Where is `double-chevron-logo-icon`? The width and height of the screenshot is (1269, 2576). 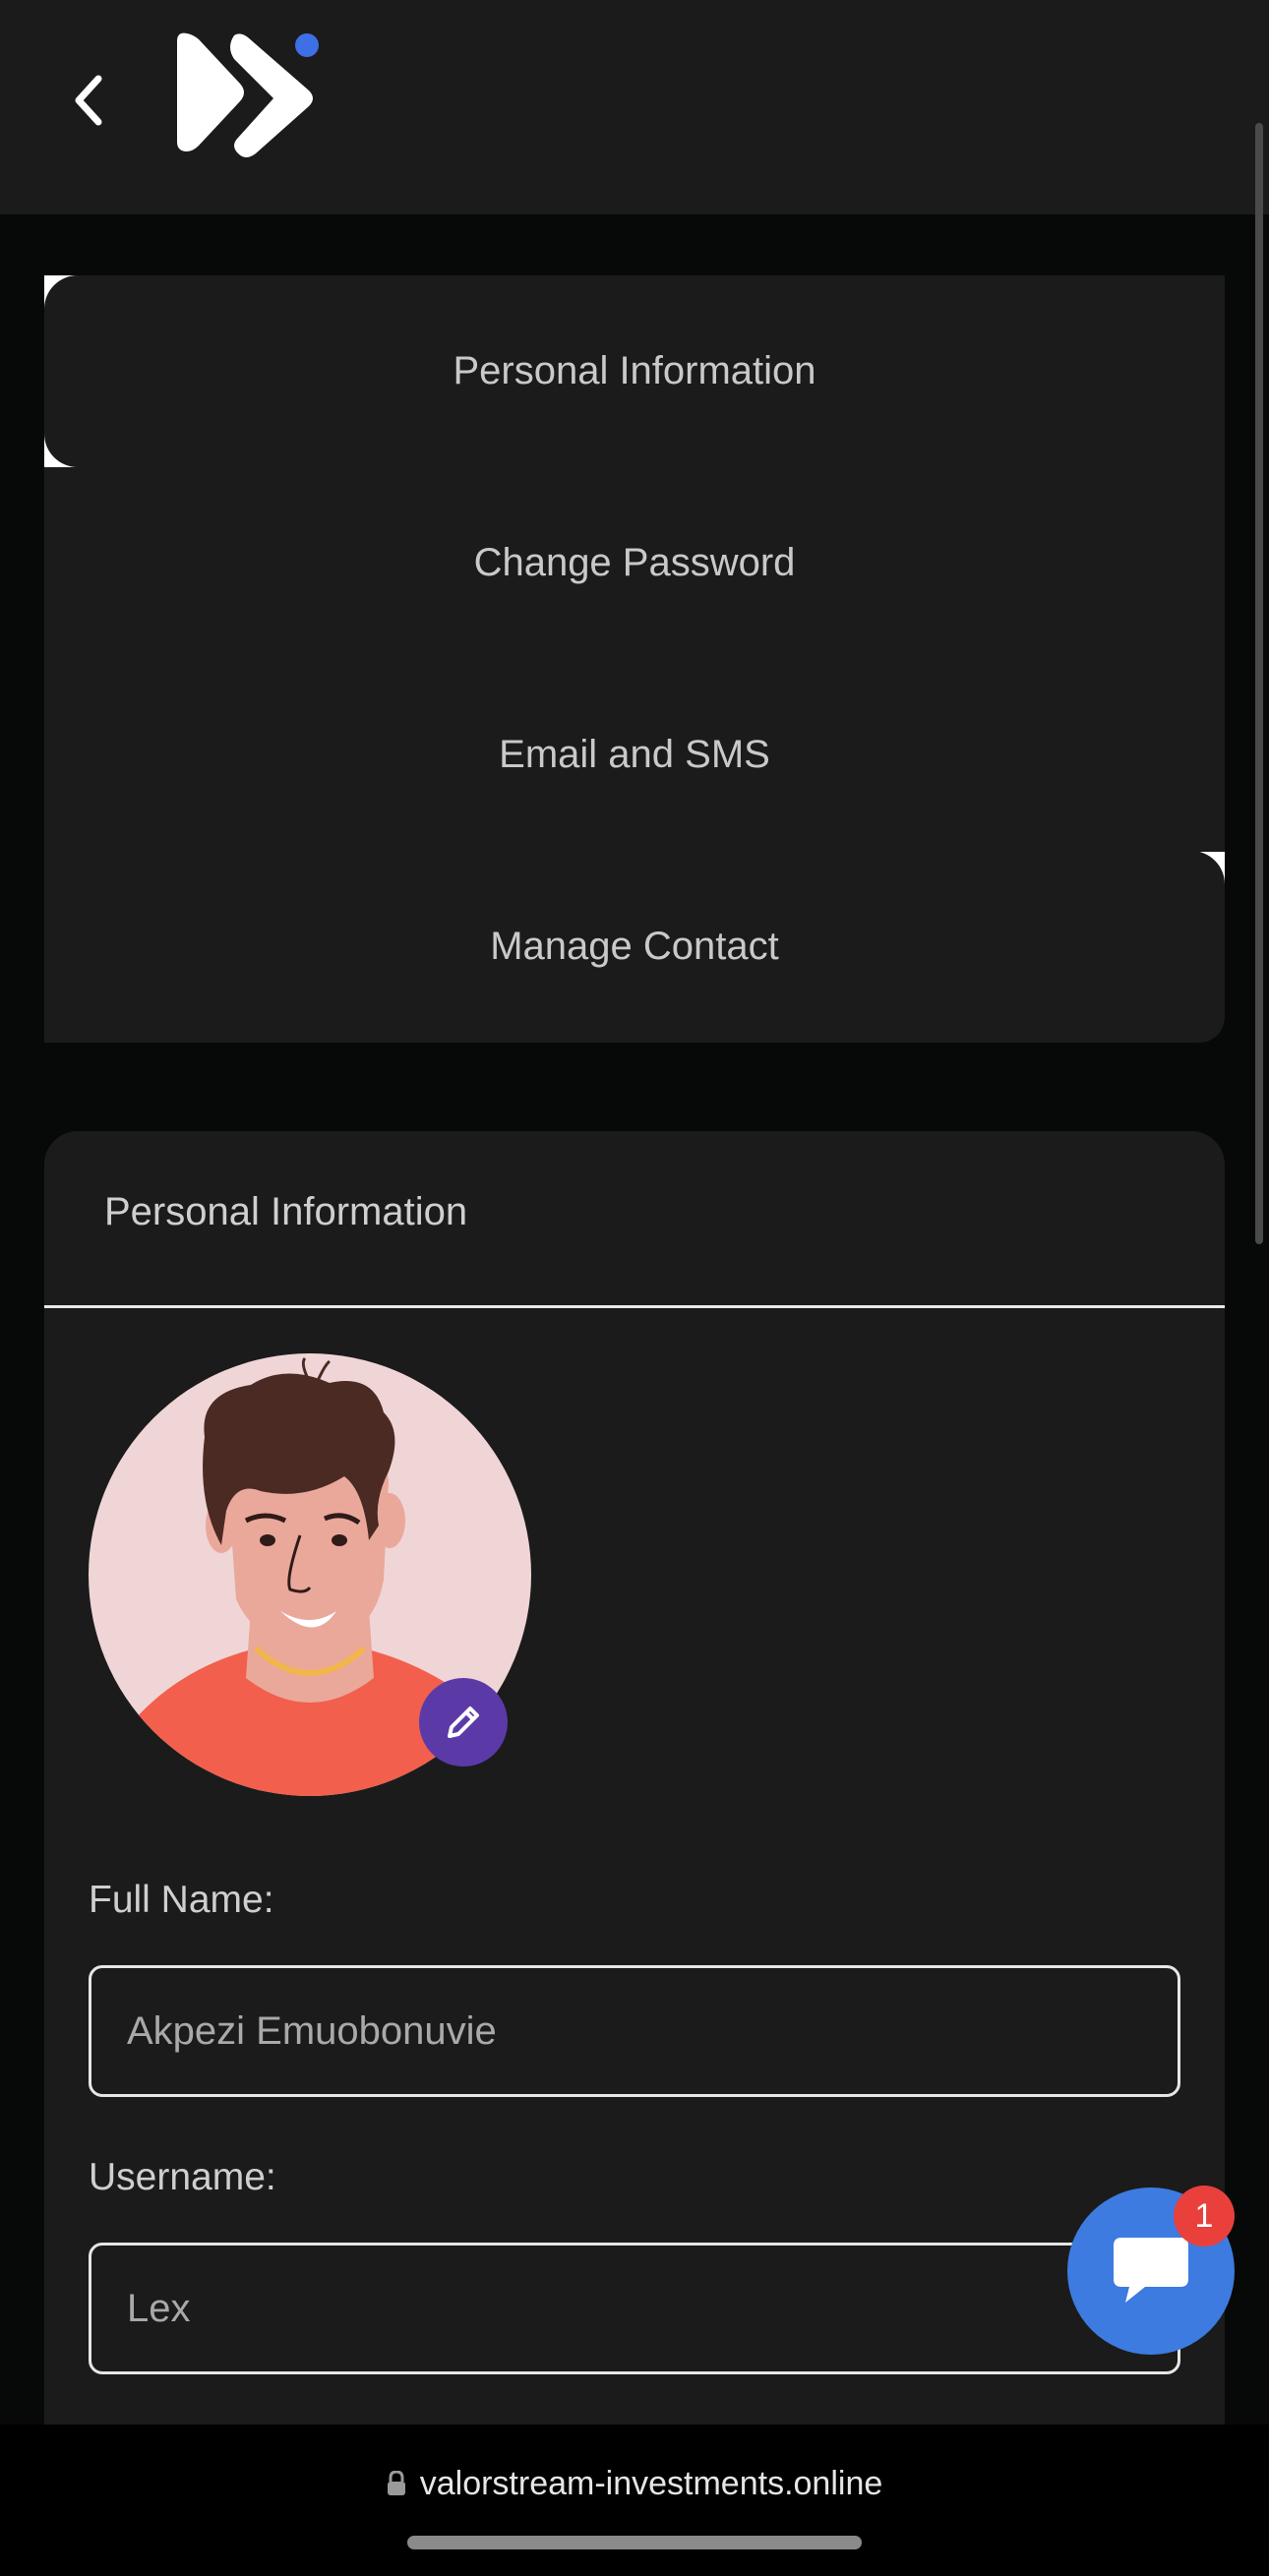
double-chevron-logo-icon is located at coordinates (248, 98).